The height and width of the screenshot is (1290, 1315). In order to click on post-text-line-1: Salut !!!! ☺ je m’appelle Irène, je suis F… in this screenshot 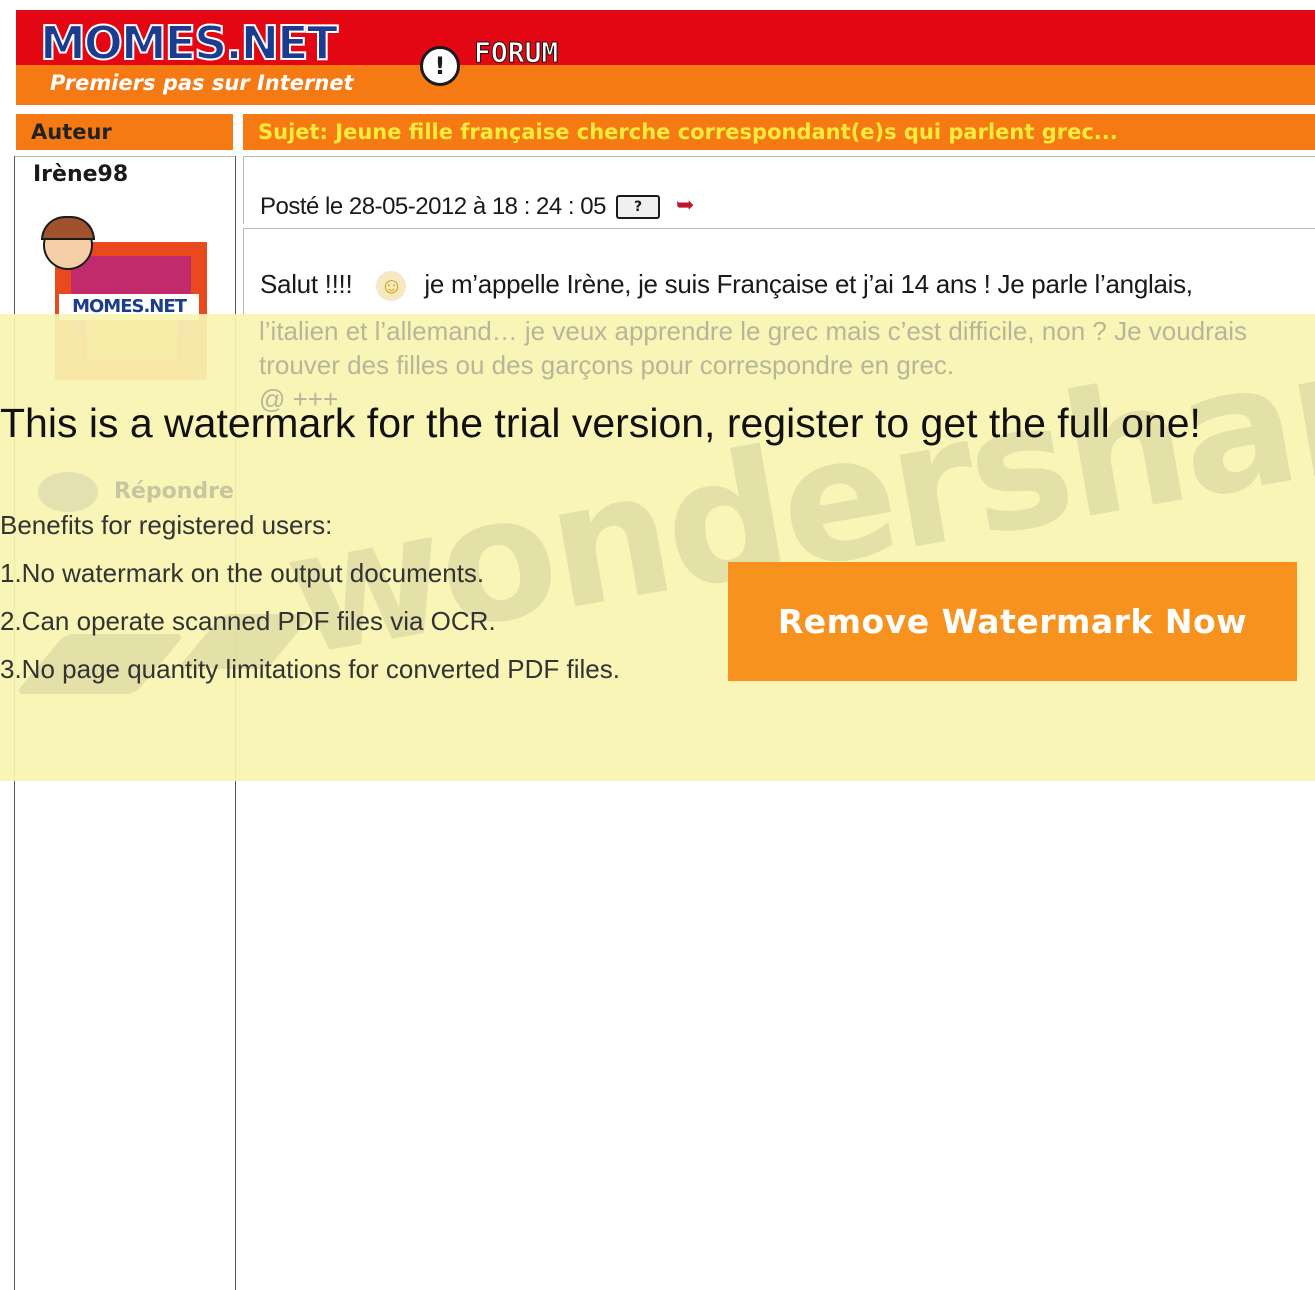, I will do `click(726, 285)`.